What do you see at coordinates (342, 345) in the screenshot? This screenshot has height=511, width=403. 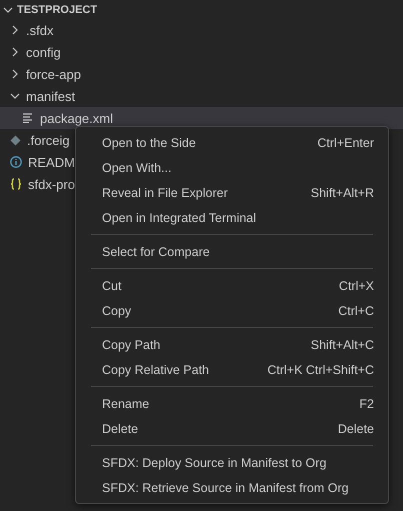 I see `shortcut-label: Shift+Alt+C` at bounding box center [342, 345].